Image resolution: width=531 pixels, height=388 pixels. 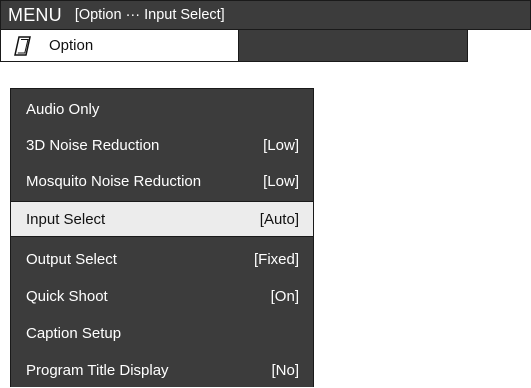 What do you see at coordinates (353, 45) in the screenshot?
I see `tab-bar-filler` at bounding box center [353, 45].